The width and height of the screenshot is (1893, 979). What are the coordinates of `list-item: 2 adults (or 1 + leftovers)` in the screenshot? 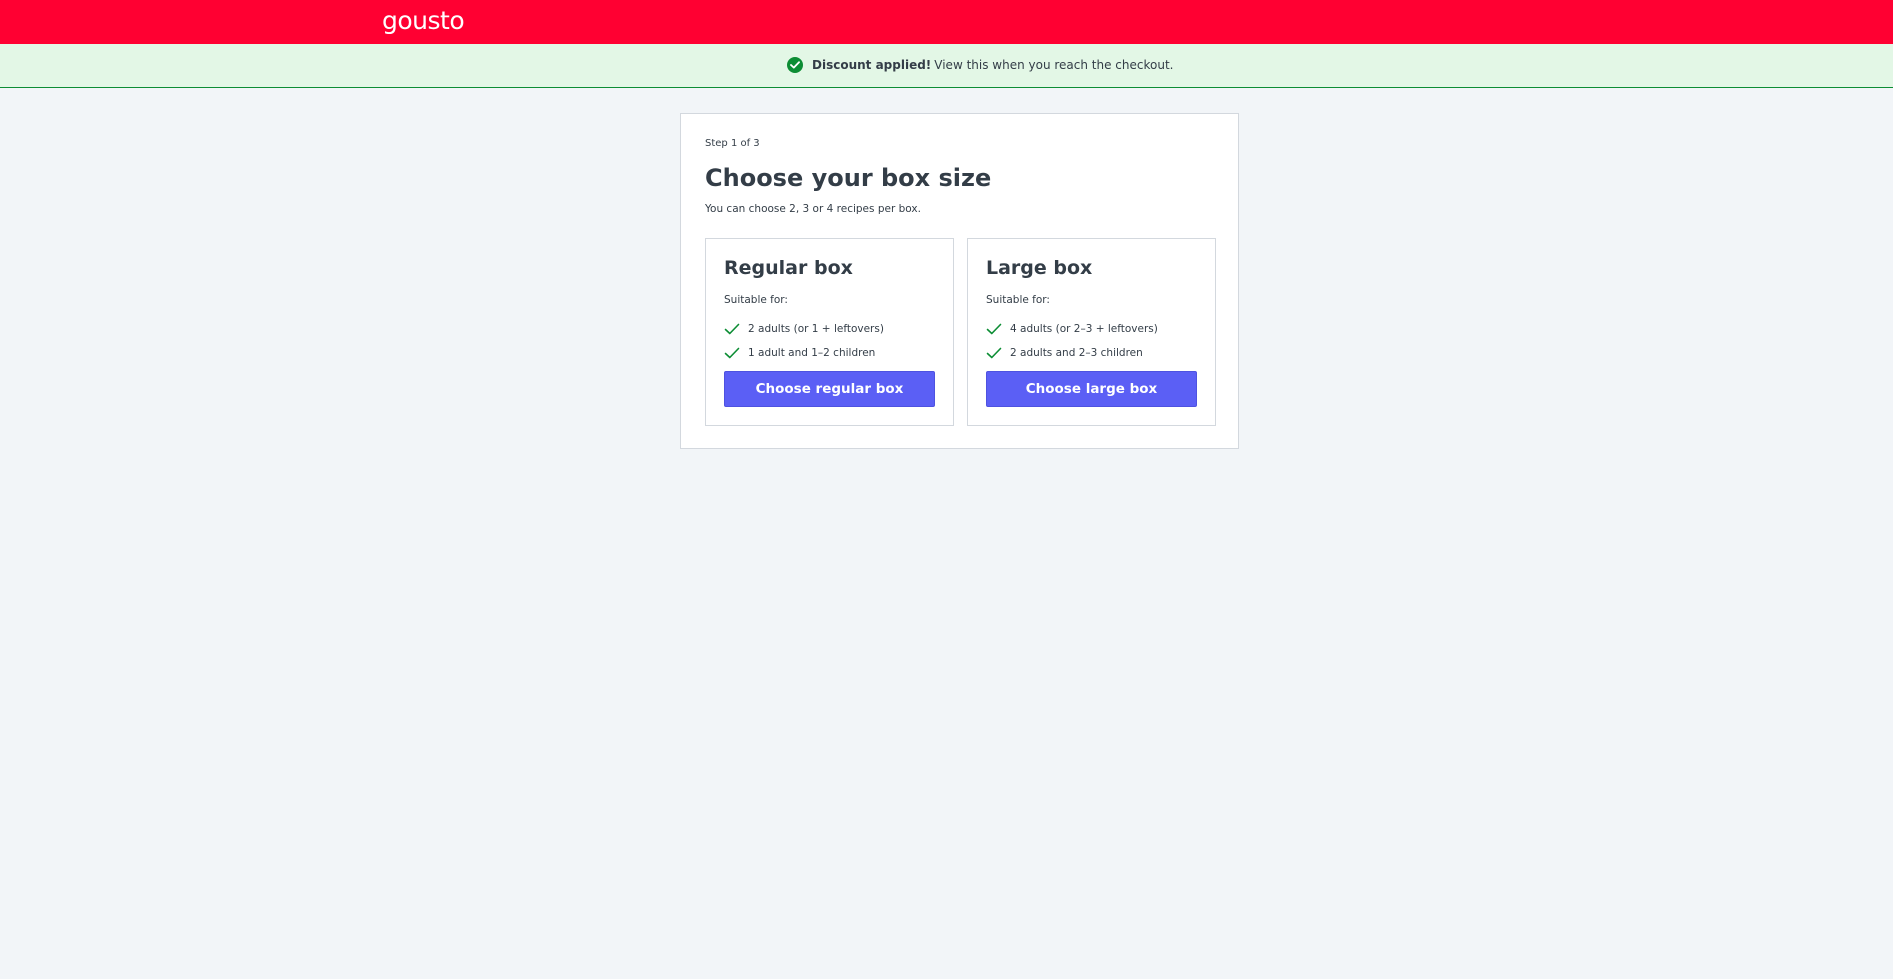 It's located at (804, 329).